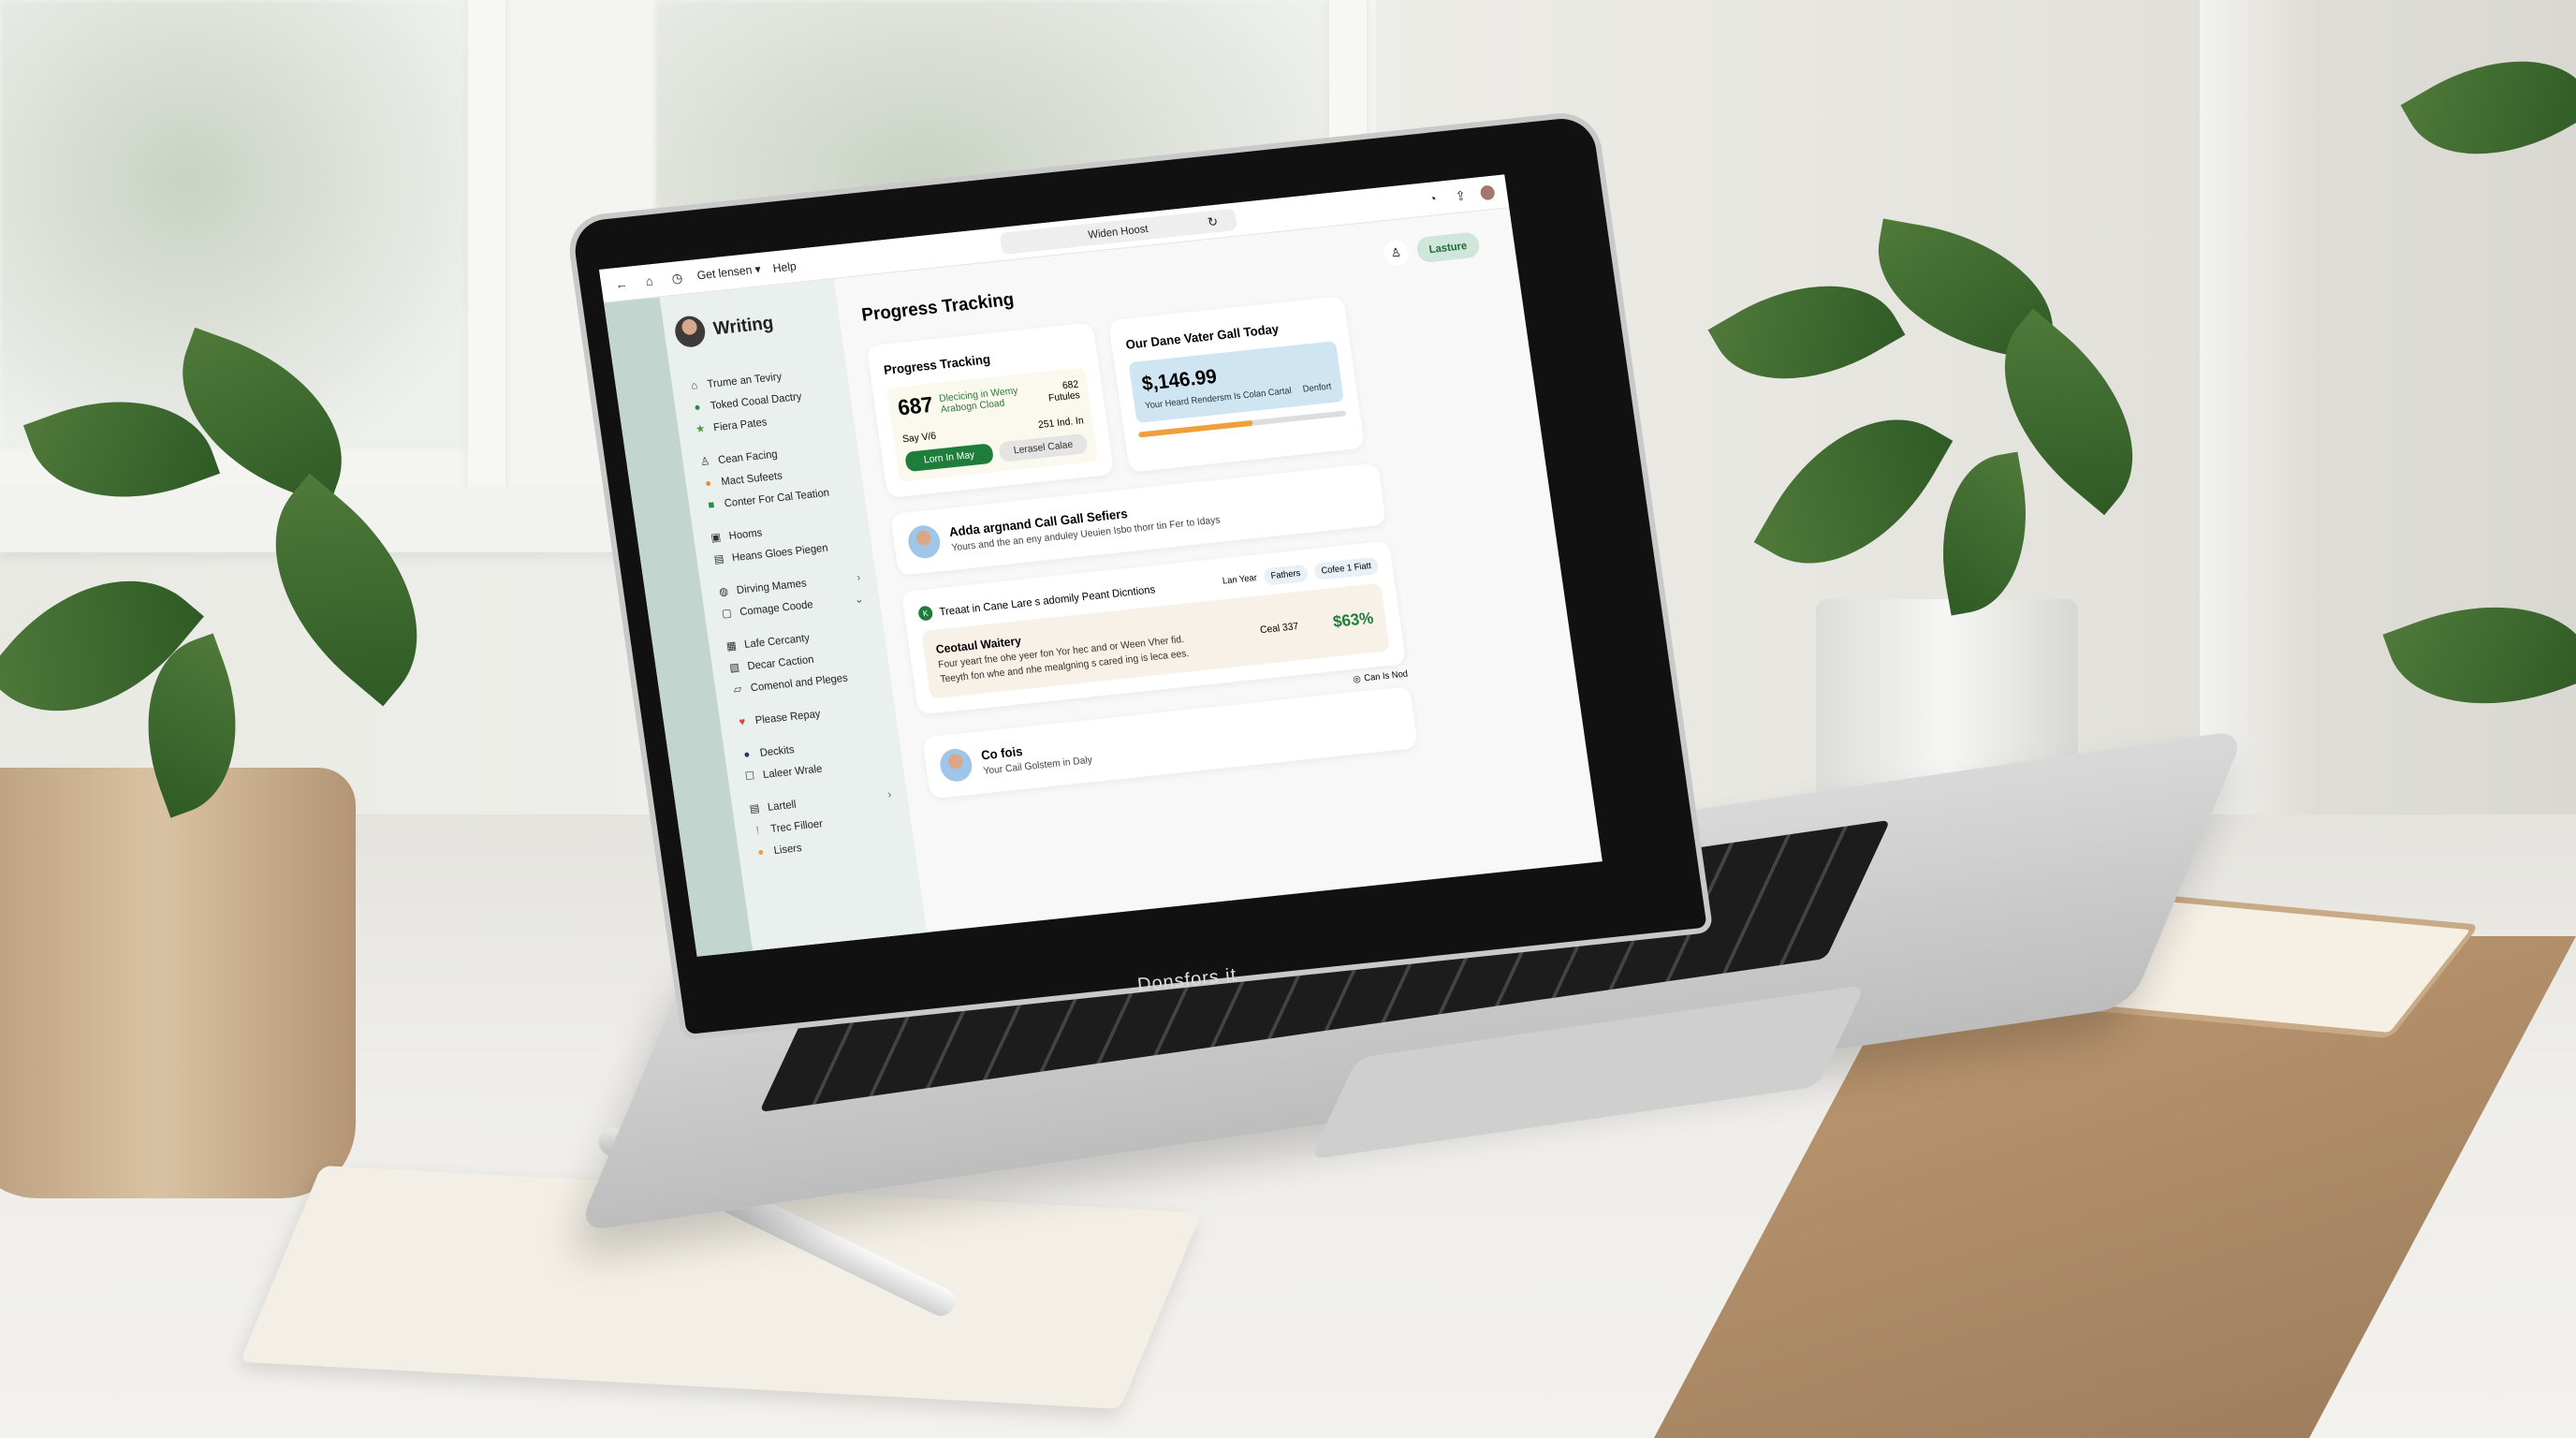  I want to click on profile-icon: ♙, so click(1396, 253).